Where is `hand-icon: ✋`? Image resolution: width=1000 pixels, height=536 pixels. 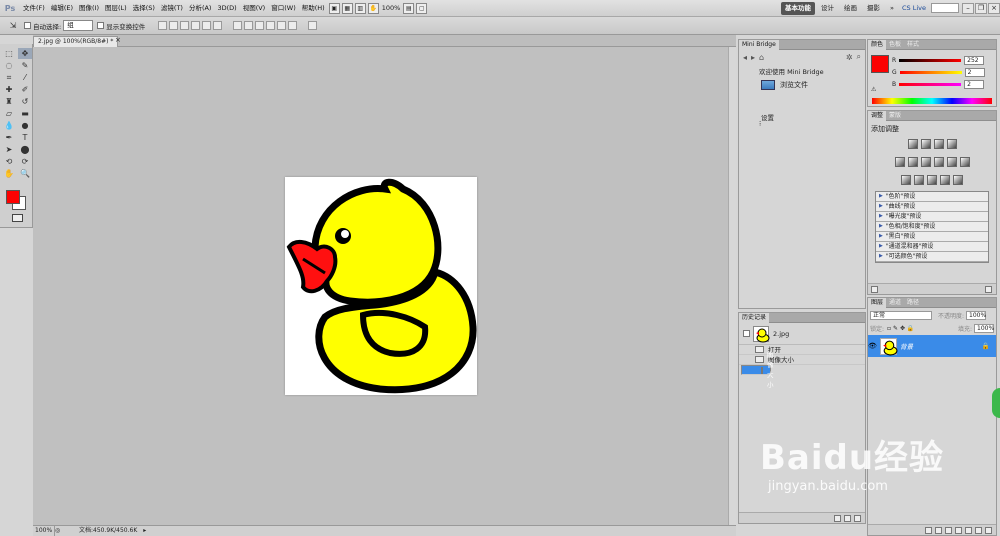 hand-icon: ✋ is located at coordinates (373, 8).